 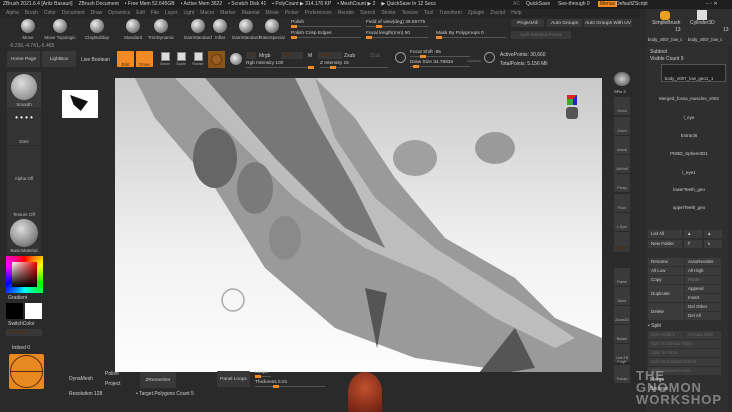 What do you see at coordinates (375, 56) in the screenshot?
I see `zcut-button: Zcut` at bounding box center [375, 56].